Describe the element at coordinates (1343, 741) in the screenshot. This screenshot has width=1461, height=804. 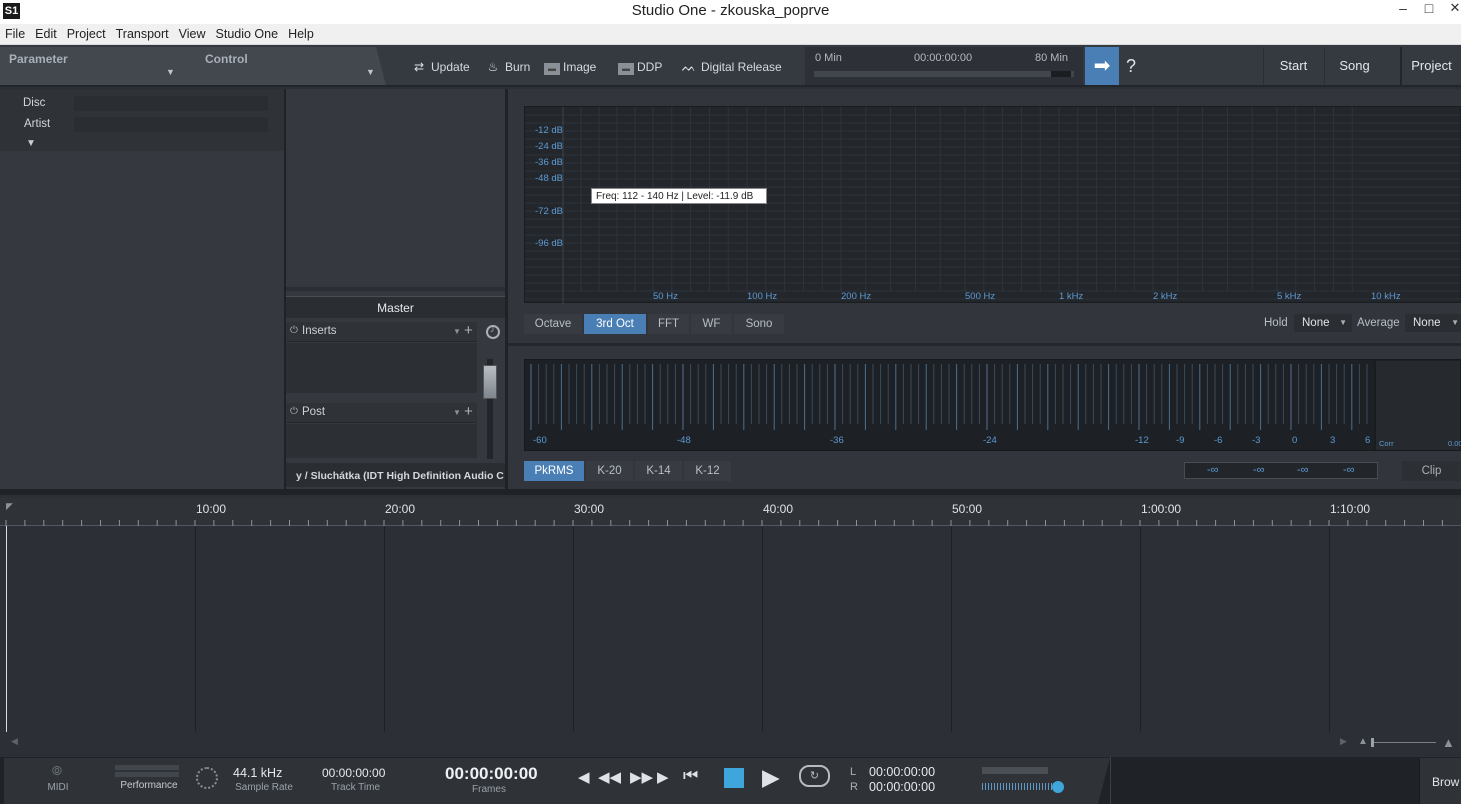
I see `scroll-right-icon: ▶` at that location.